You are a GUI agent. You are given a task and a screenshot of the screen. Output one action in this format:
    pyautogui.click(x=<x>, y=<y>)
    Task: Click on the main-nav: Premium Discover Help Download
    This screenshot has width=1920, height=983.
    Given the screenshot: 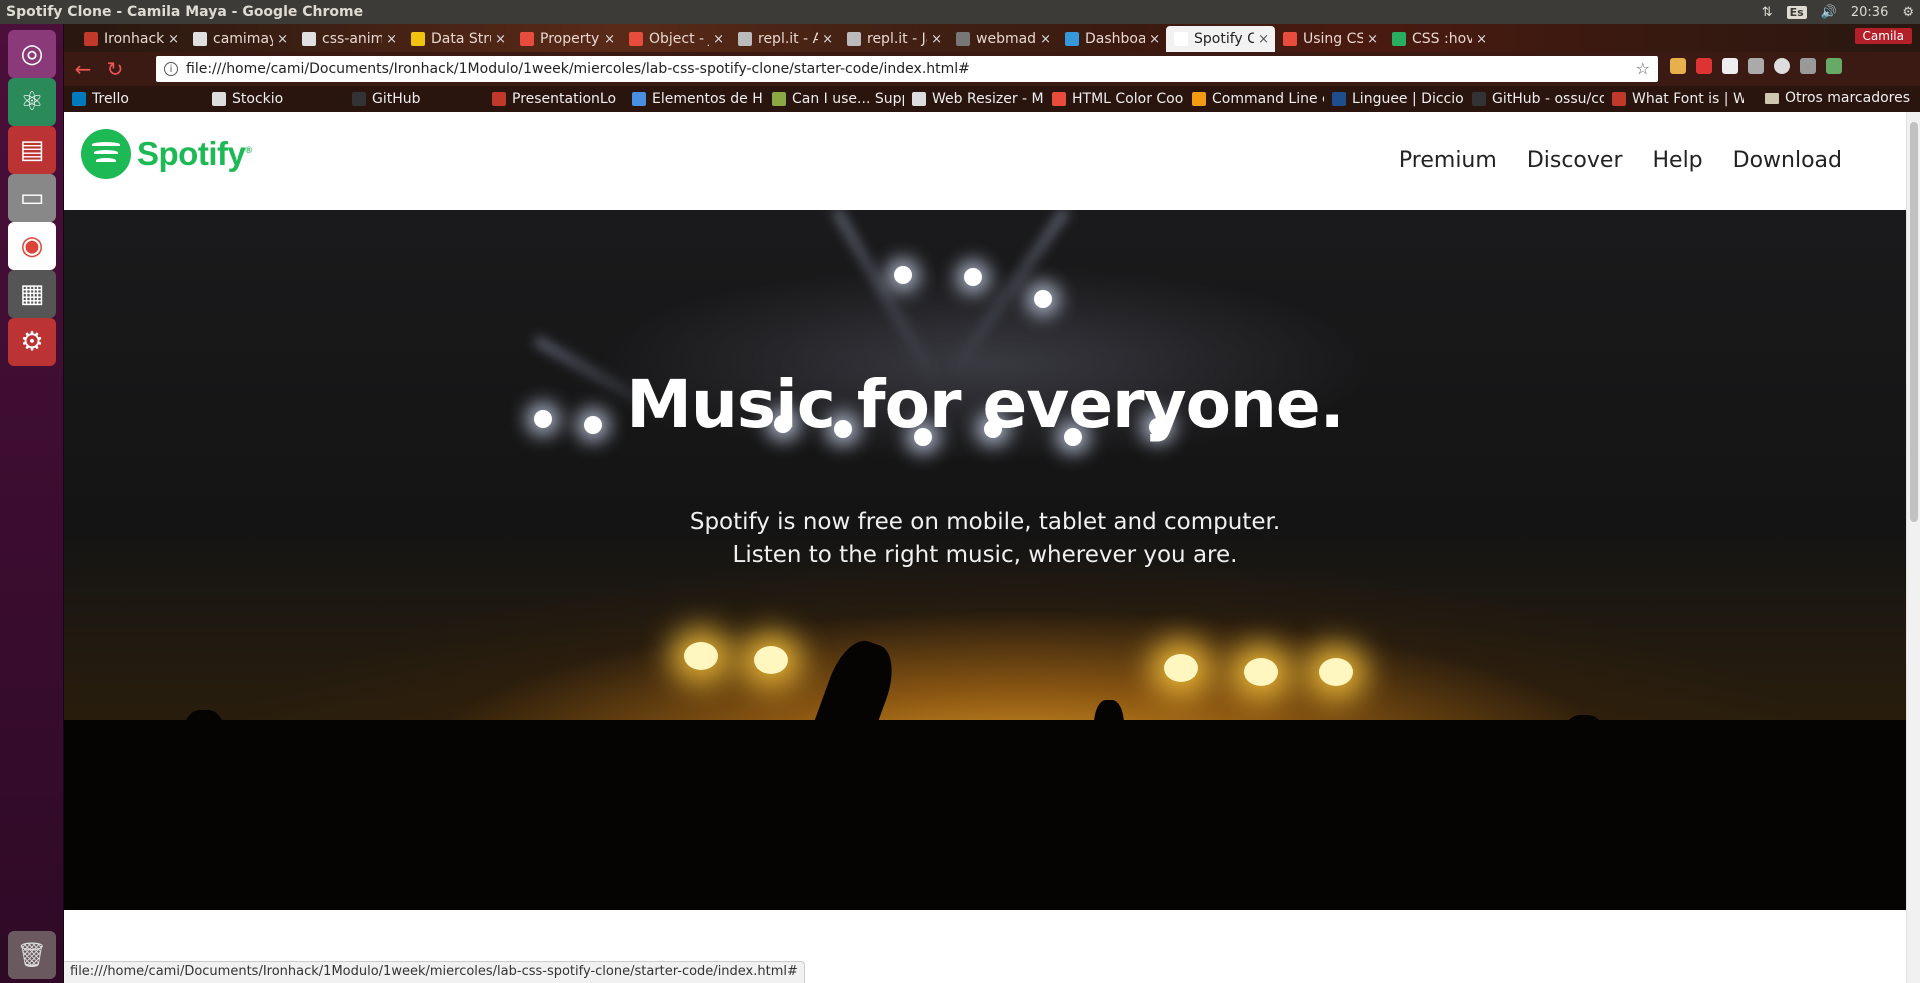 What is the action you would take?
    pyautogui.click(x=1620, y=160)
    